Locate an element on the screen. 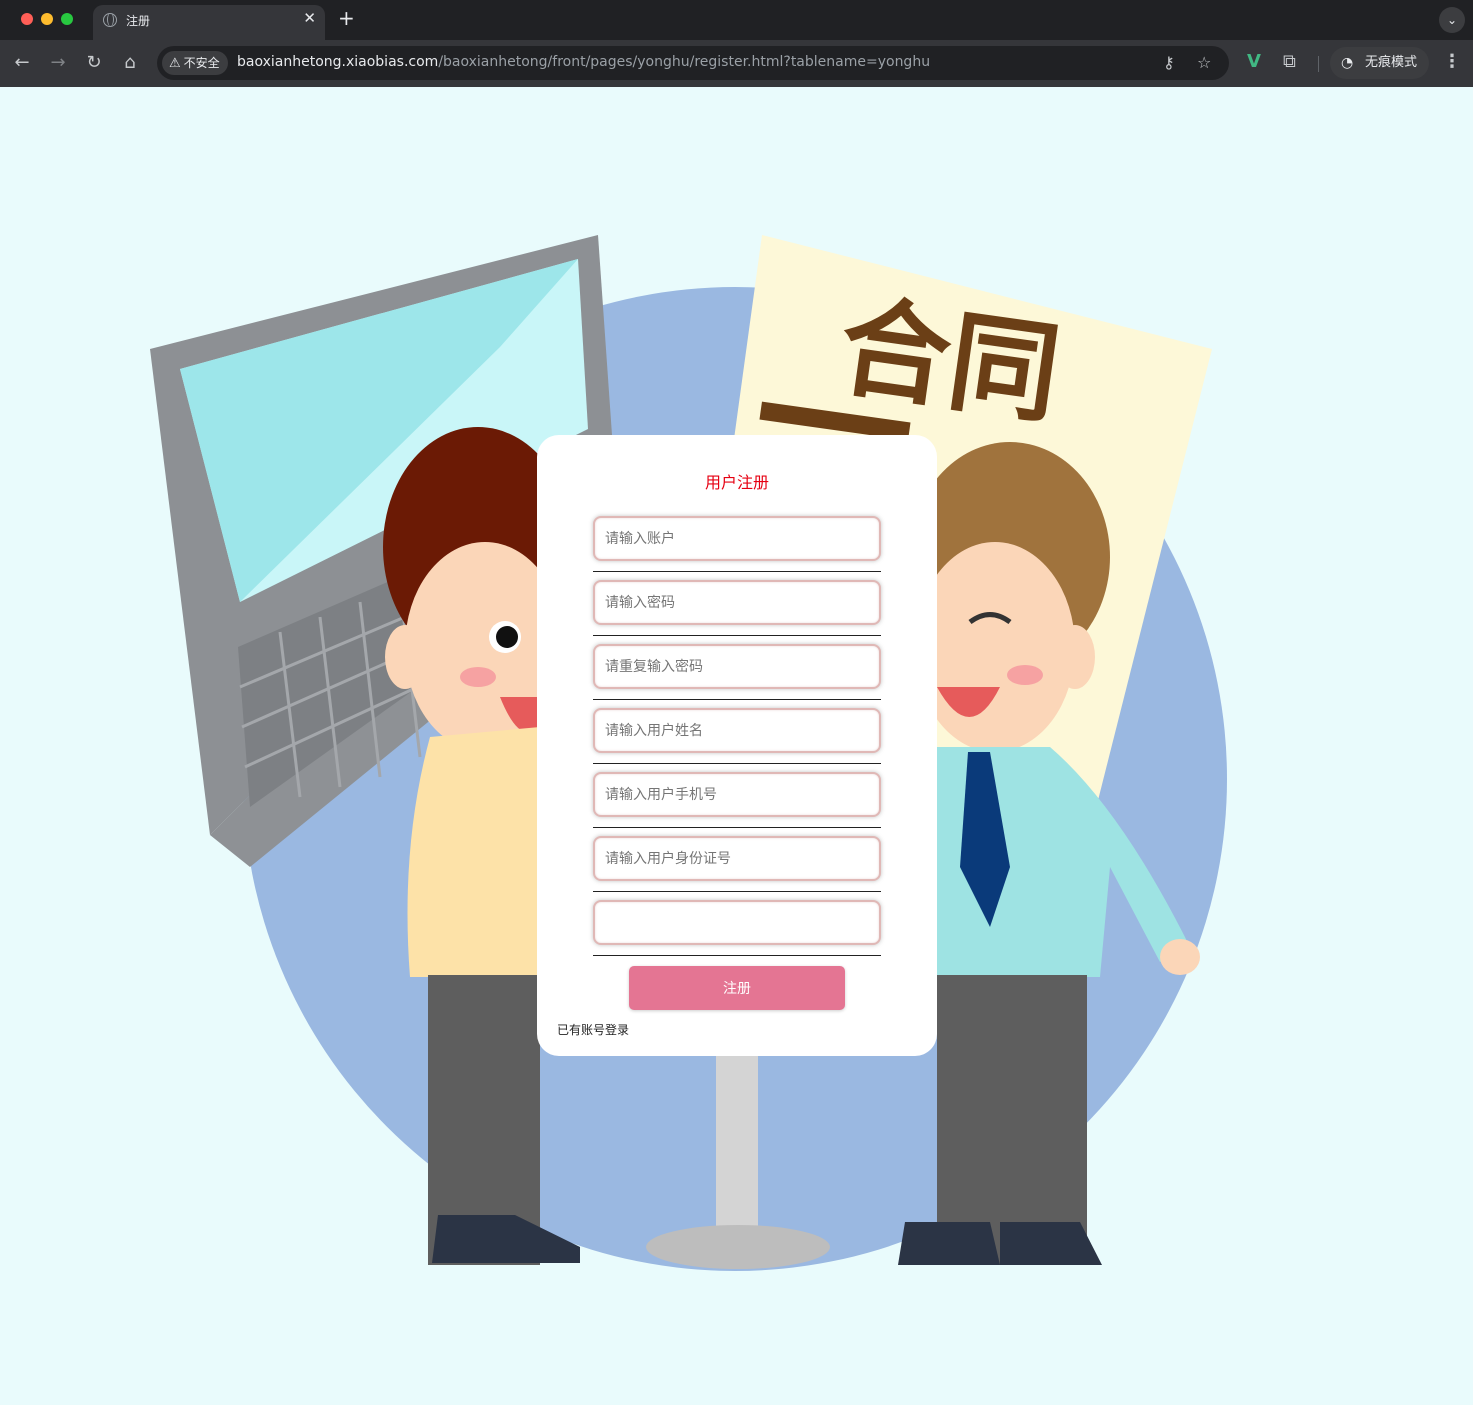  globe-icon is located at coordinates (110, 20).